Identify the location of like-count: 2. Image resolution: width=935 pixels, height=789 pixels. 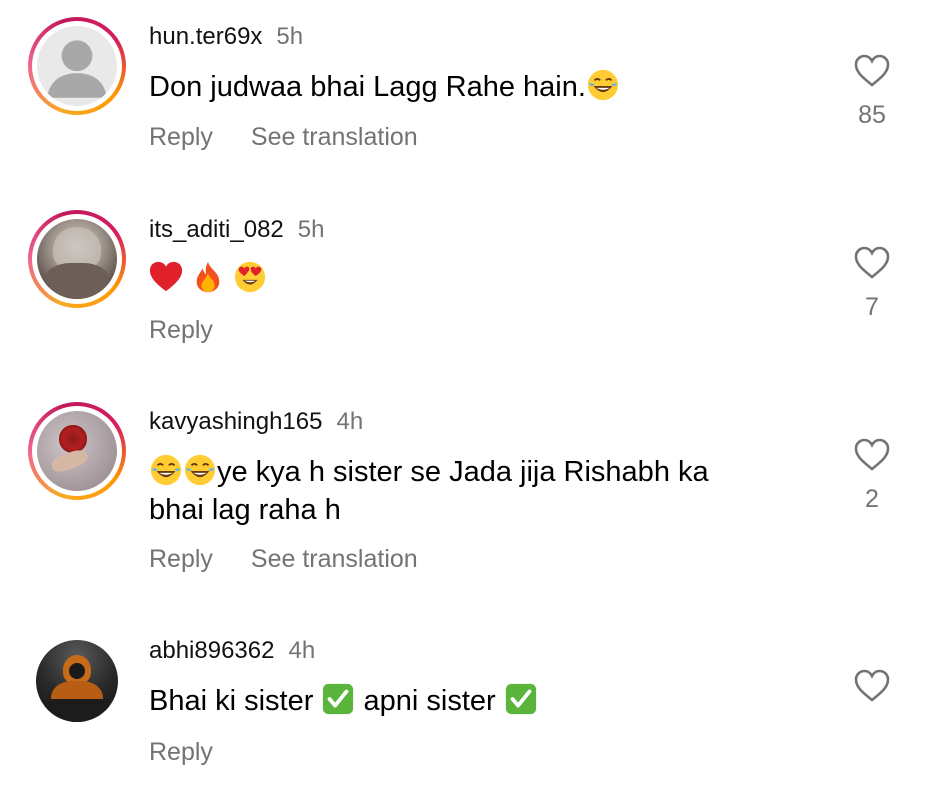
(872, 499).